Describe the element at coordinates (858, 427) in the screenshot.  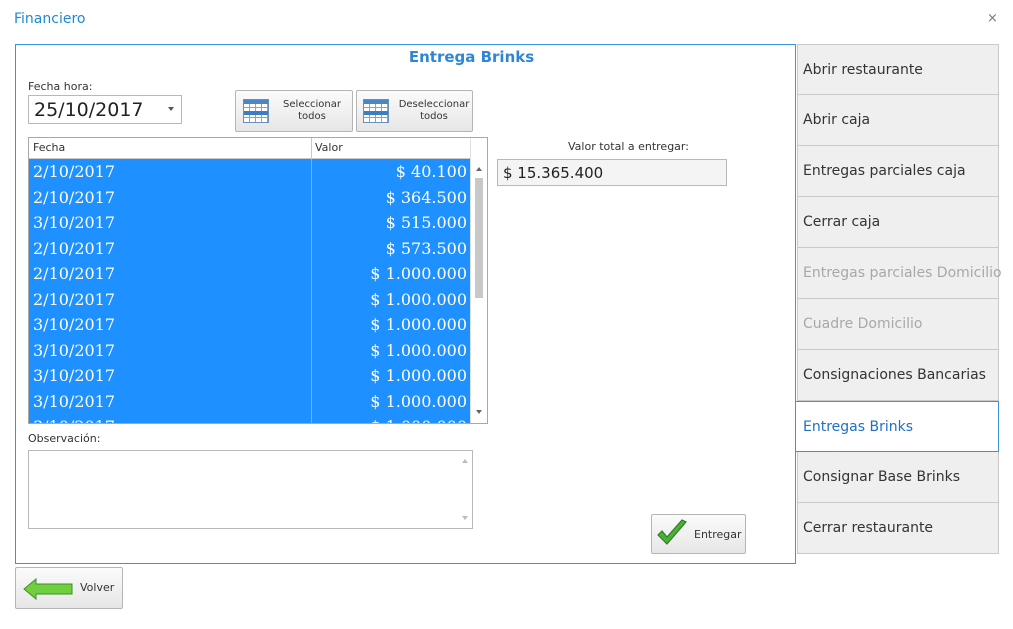
I see `sidebar-item-label: Entregas Brinks` at that location.